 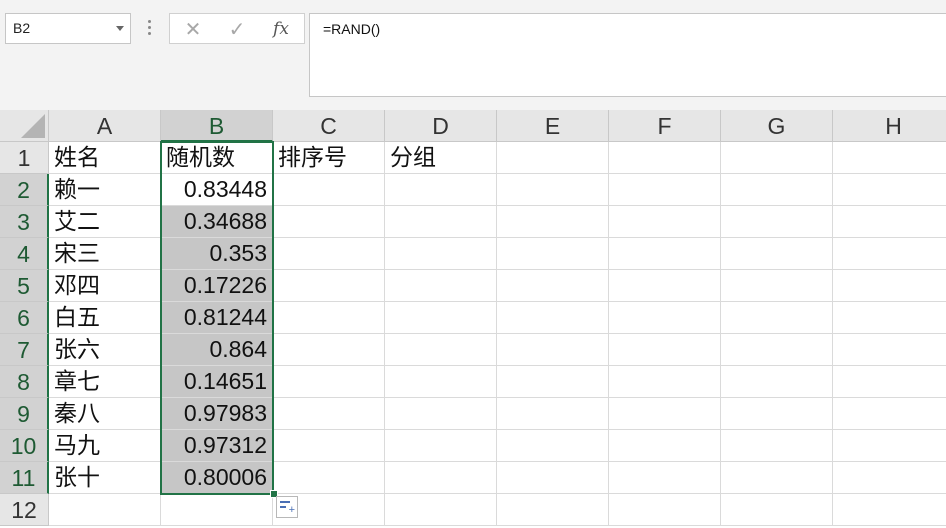 I want to click on cell-a8: 章七, so click(x=105, y=382).